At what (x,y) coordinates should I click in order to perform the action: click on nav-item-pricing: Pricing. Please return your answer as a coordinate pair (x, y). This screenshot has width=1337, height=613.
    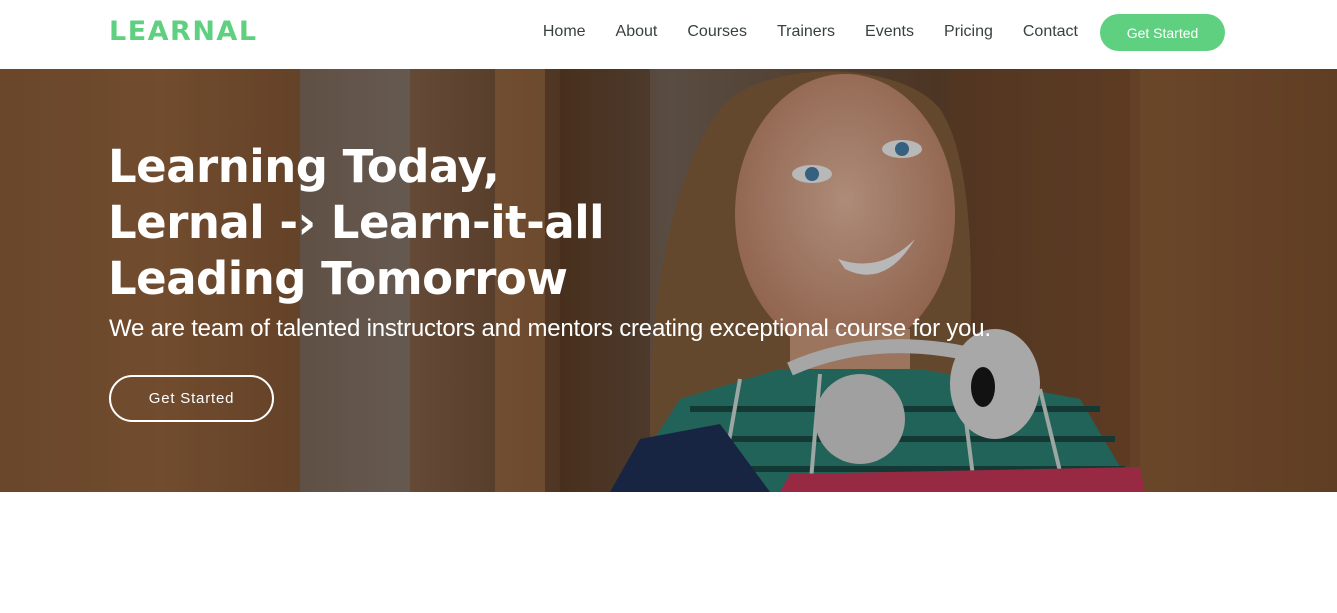
    Looking at the image, I should click on (968, 32).